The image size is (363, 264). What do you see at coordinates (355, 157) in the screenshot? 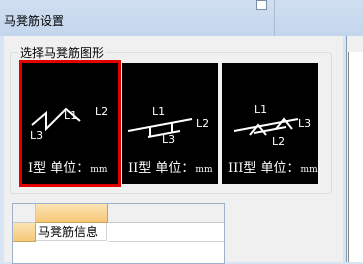
I see `right-panel-inner` at bounding box center [355, 157].